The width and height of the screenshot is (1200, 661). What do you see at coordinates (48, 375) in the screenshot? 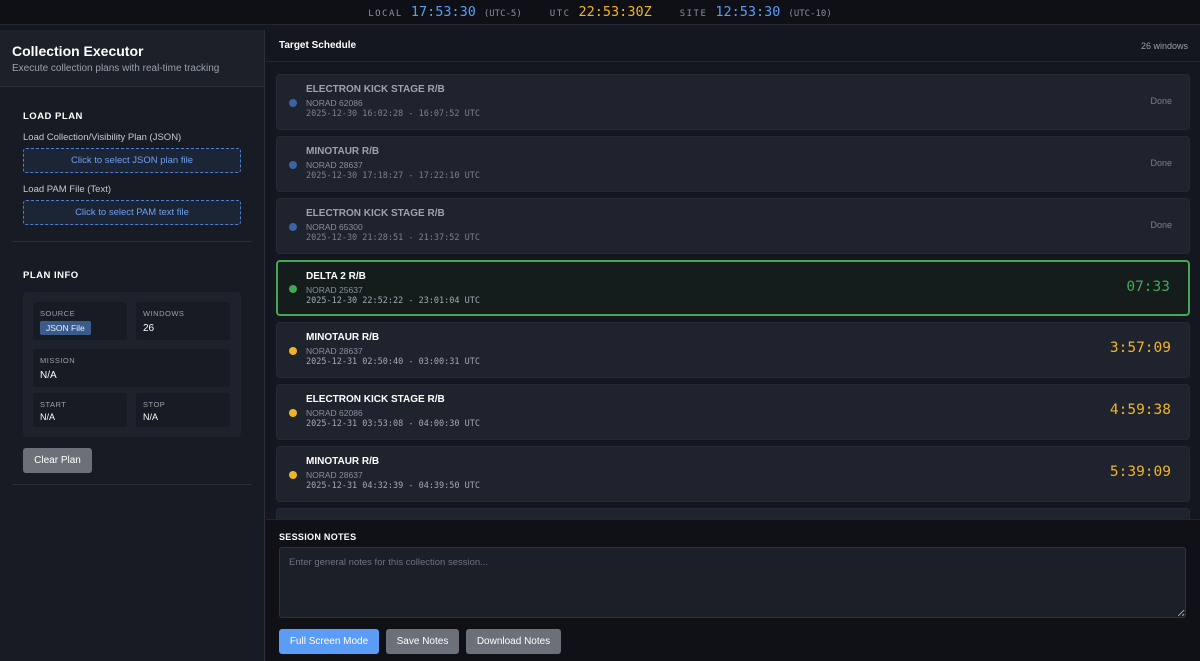
I see `mission-value: N/A` at bounding box center [48, 375].